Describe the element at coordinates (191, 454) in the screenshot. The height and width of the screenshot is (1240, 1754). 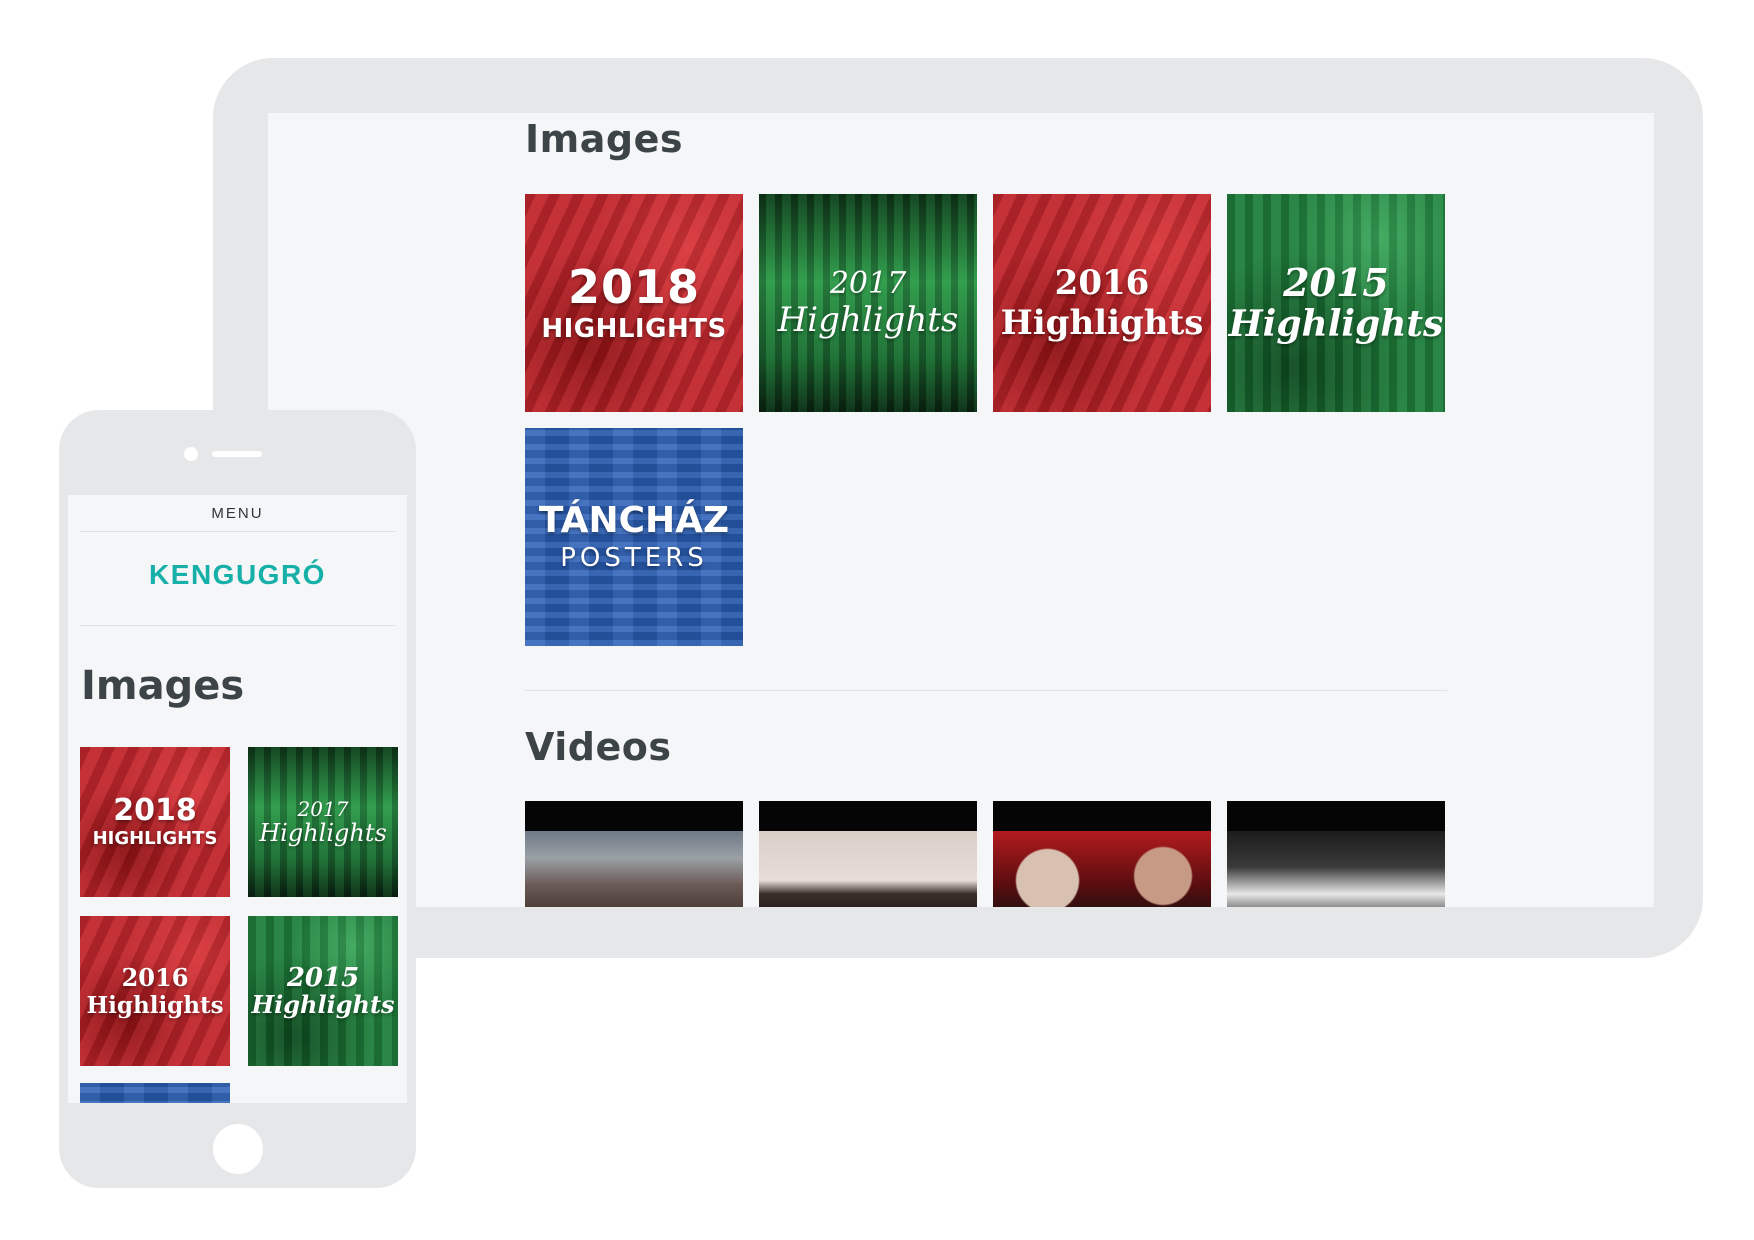
I see `camera-icon` at that location.